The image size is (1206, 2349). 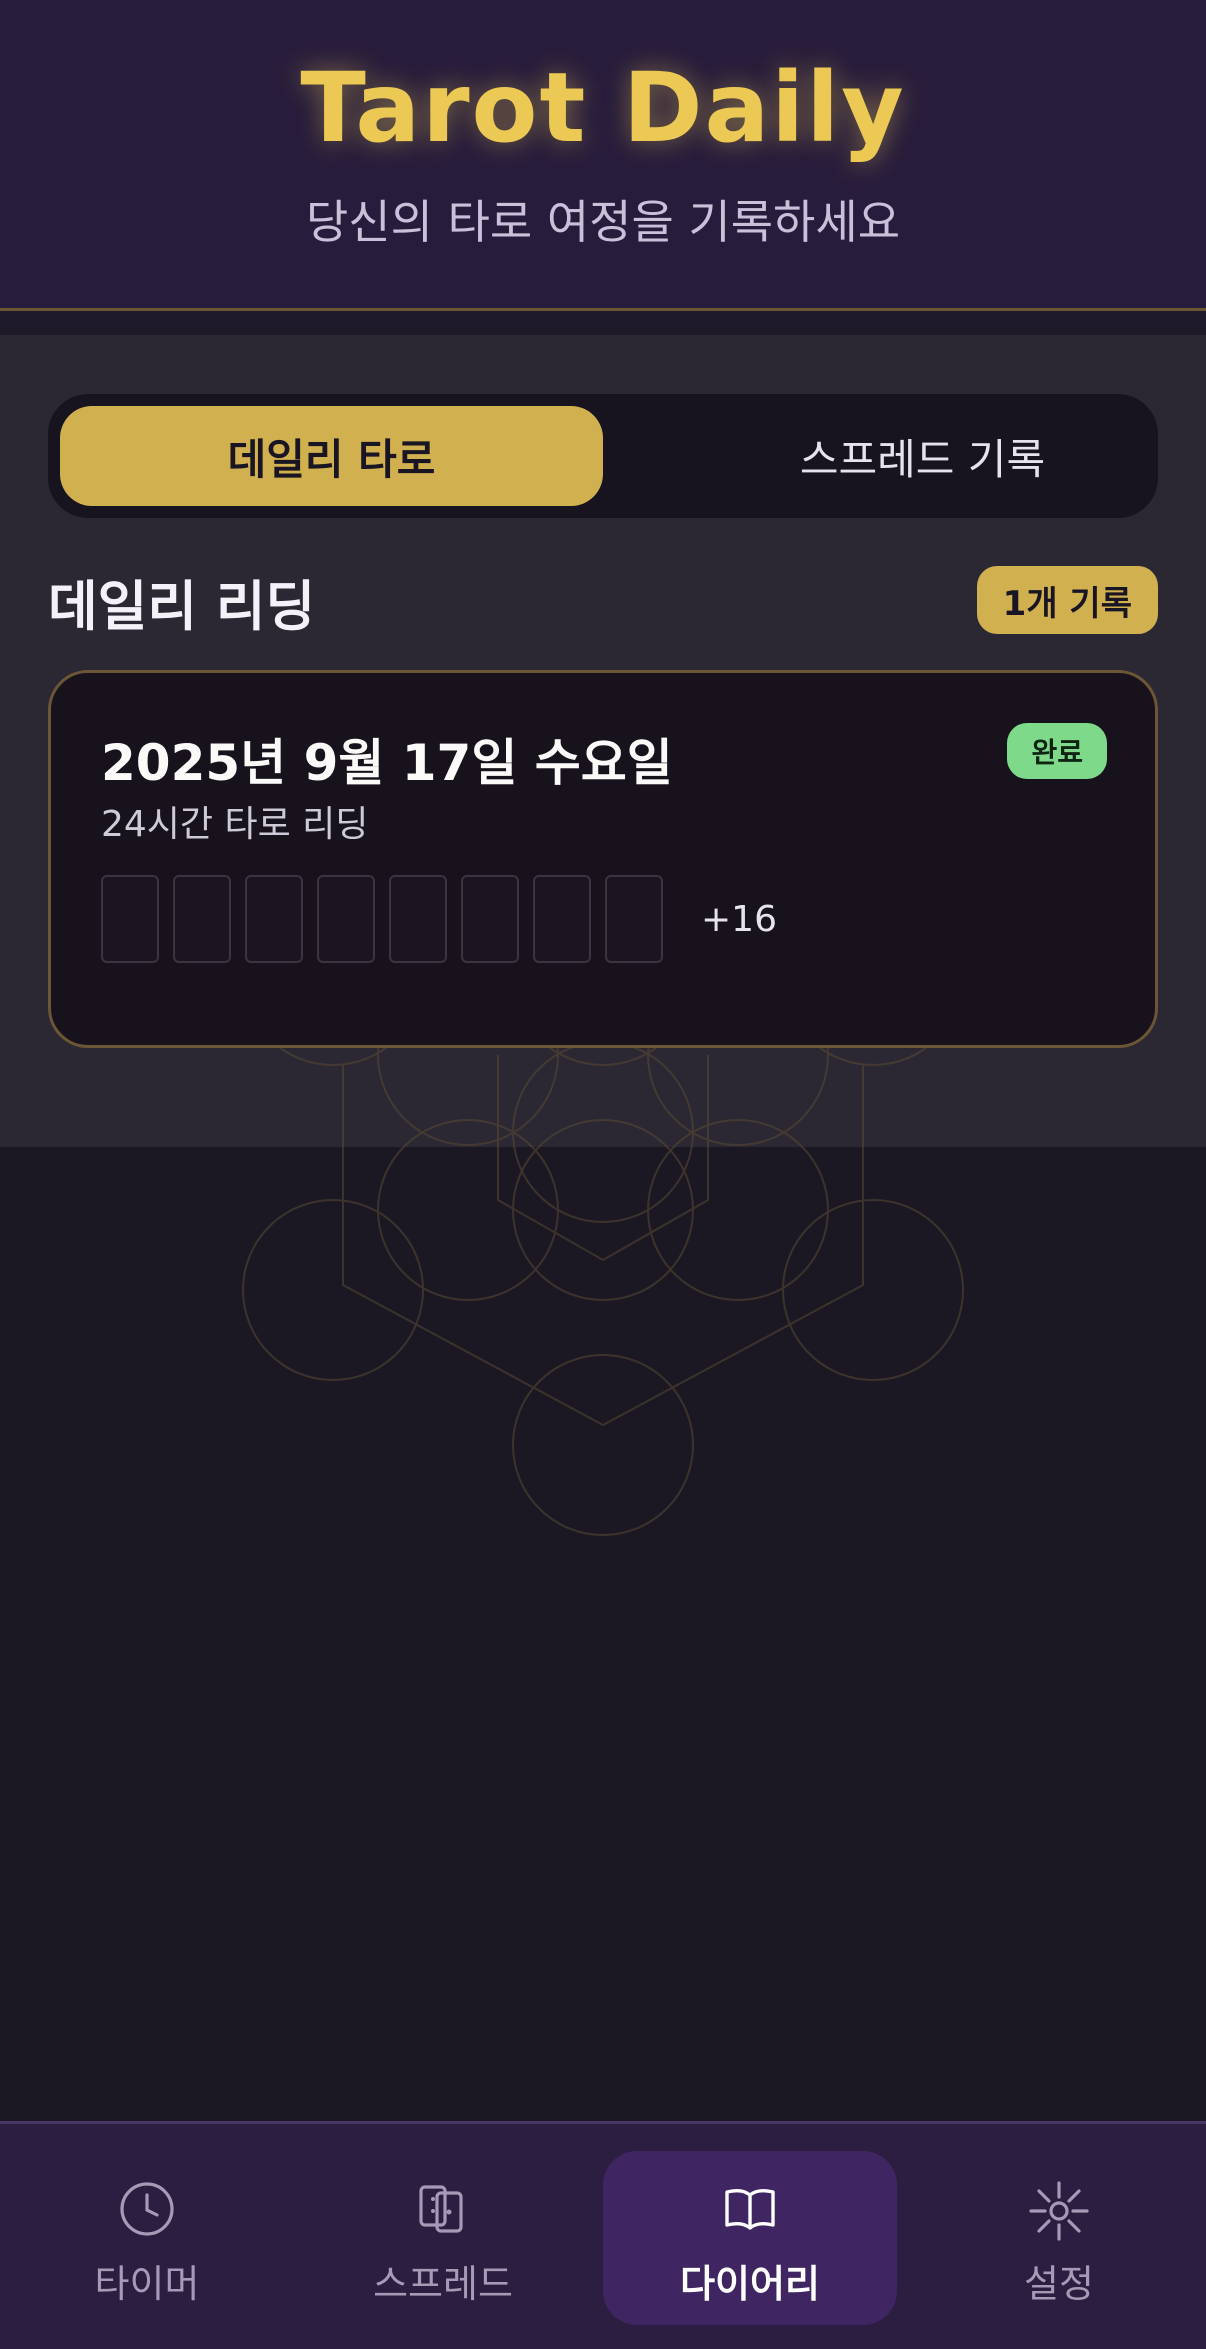 I want to click on more-cards-count: +16, so click(x=739, y=919).